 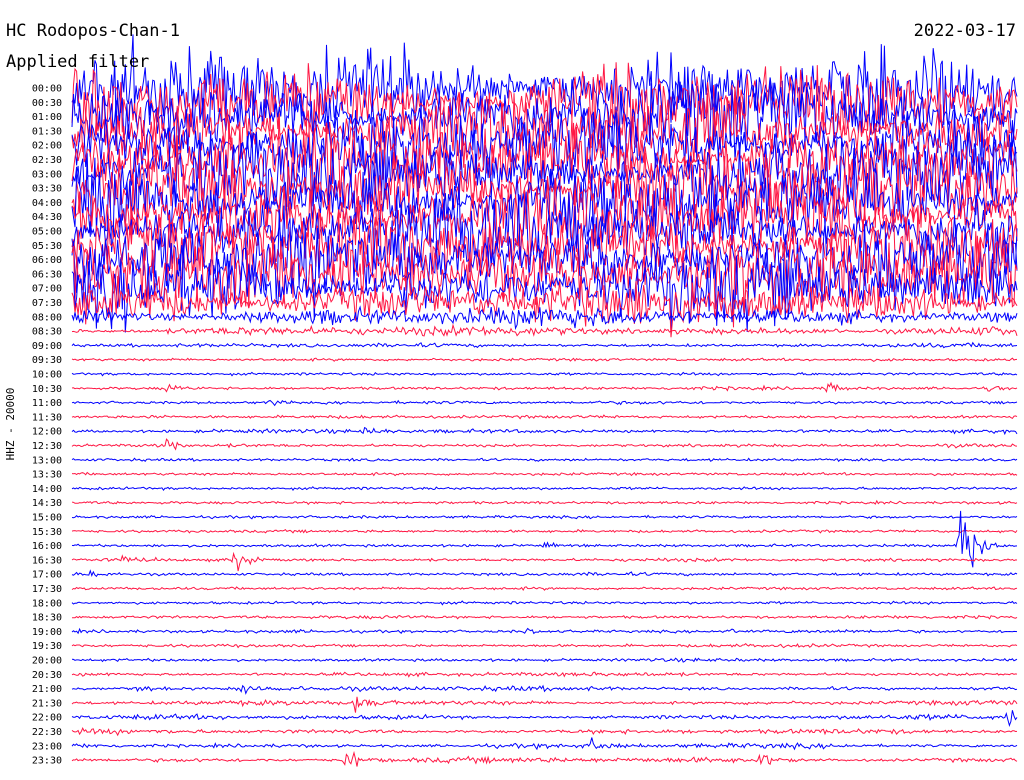 I want to click on time-label: 18:00, so click(x=47, y=603).